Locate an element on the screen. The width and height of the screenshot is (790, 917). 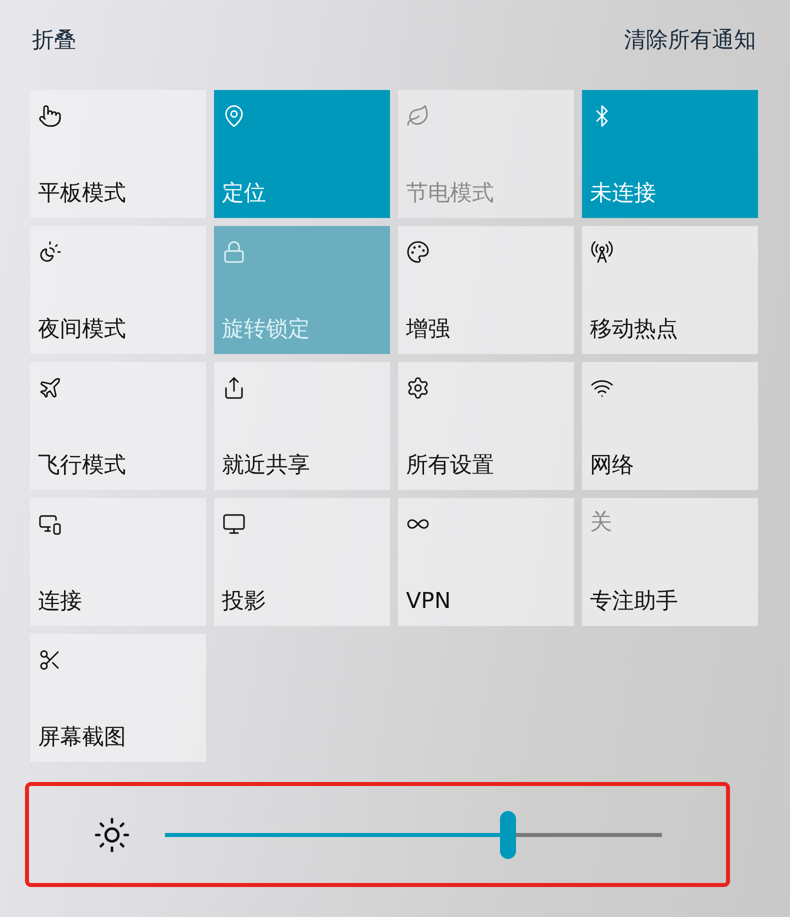
airplane-icon is located at coordinates (50, 388).